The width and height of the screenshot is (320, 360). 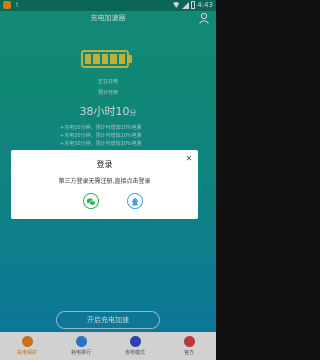 I want to click on login-dialog: 登录 ✕ 第三方登录无需注册,直接点击登录, so click(x=104, y=184).